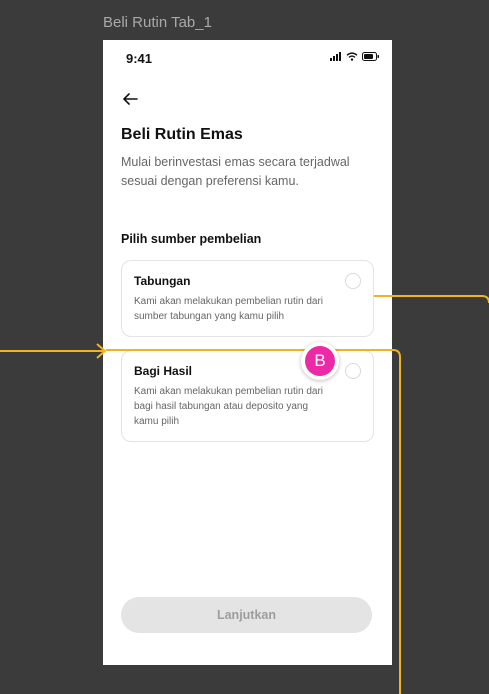 This screenshot has width=489, height=694. What do you see at coordinates (182, 134) in the screenshot?
I see `page-title: Beli Rutin Emas` at bounding box center [182, 134].